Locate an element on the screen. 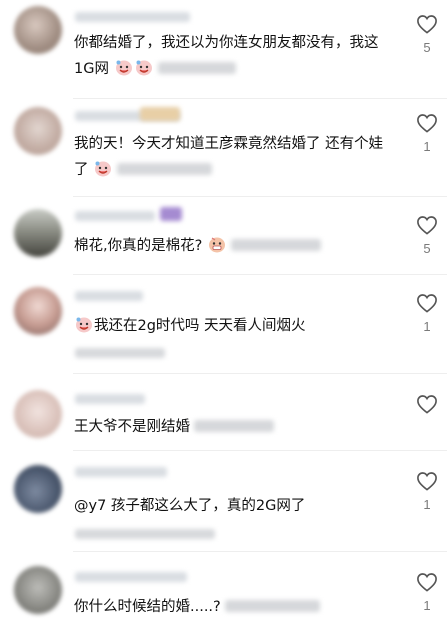 The image size is (447, 634). comment-item: 棉花,你真的是棉花? 5 is located at coordinates (223, 235).